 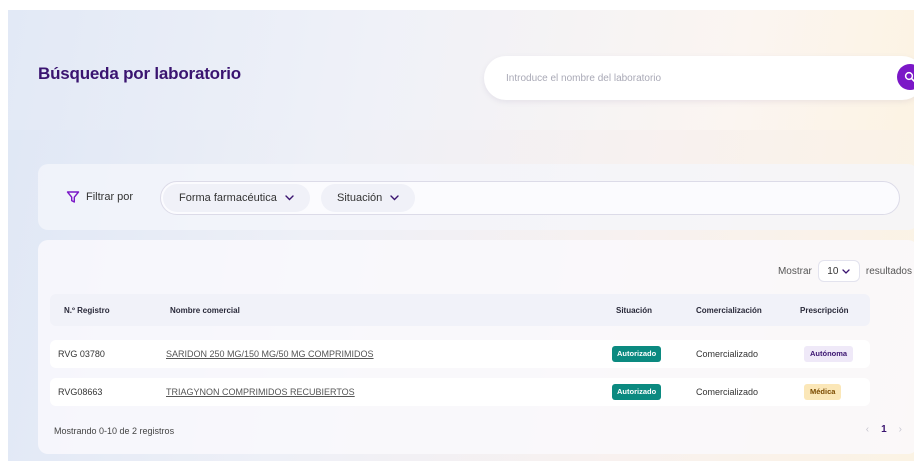 I want to click on search-input, so click(x=686, y=78).